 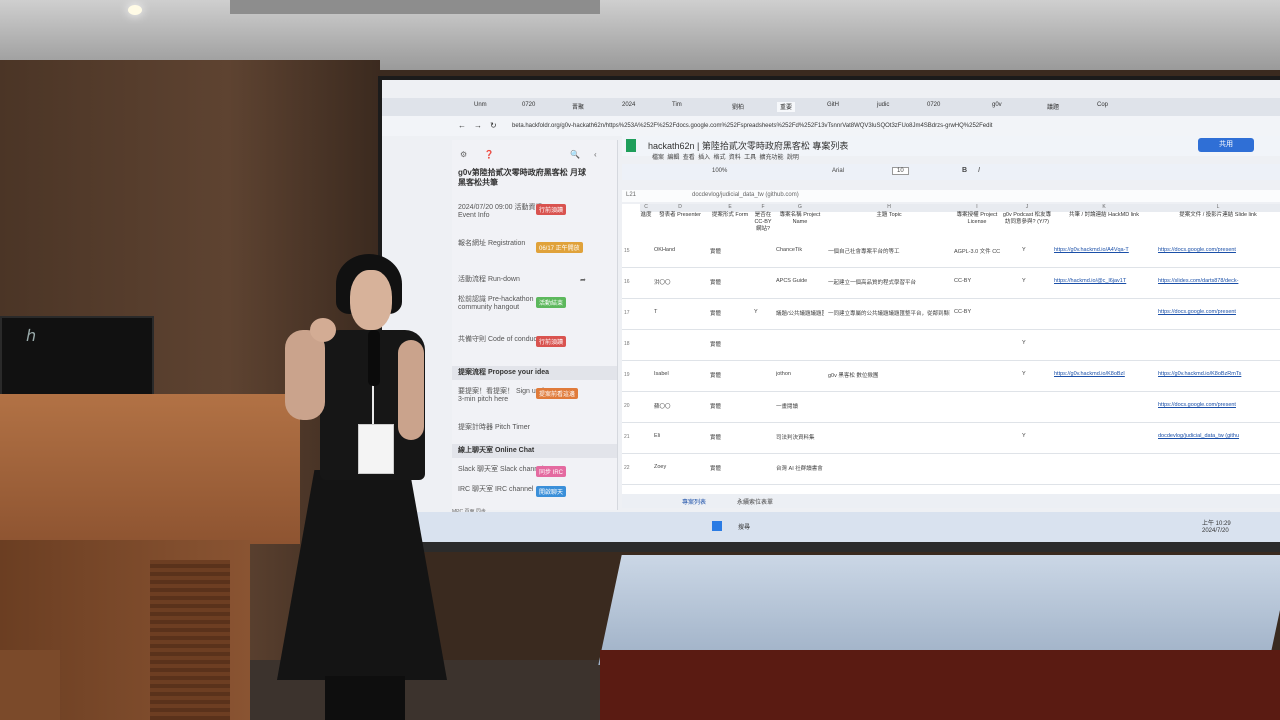 What do you see at coordinates (680, 467) in the screenshot?
I see `cell-presenter: Zoey` at bounding box center [680, 467].